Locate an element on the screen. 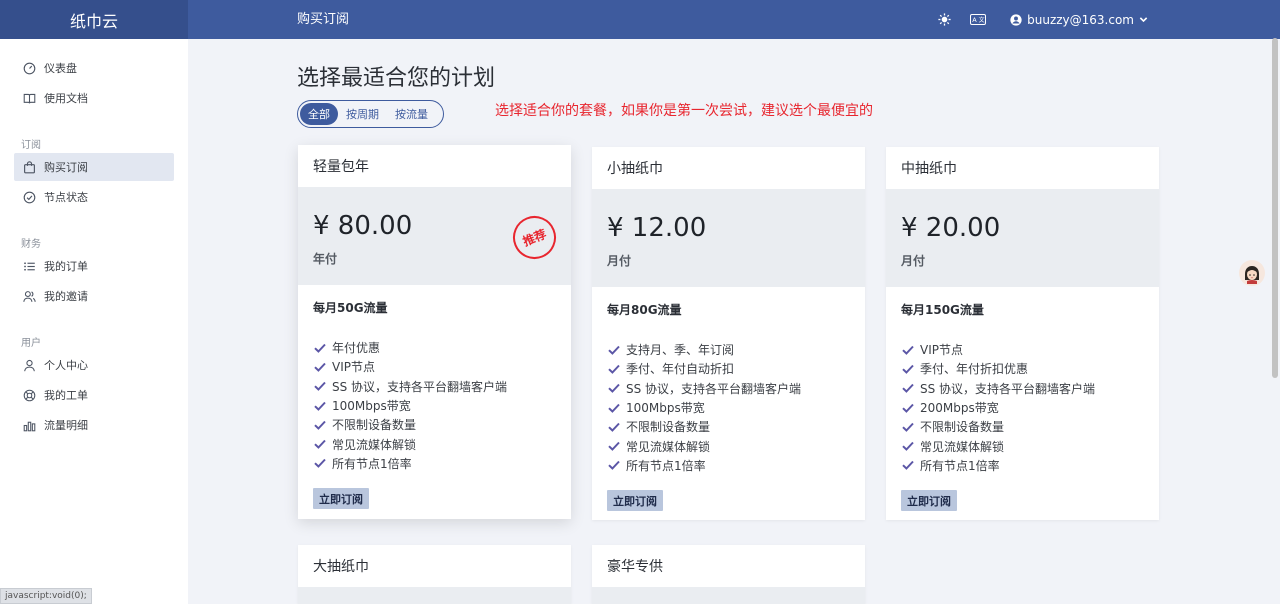 The height and width of the screenshot is (604, 1280). sidebar-item-label: 我的订单 is located at coordinates (66, 266).